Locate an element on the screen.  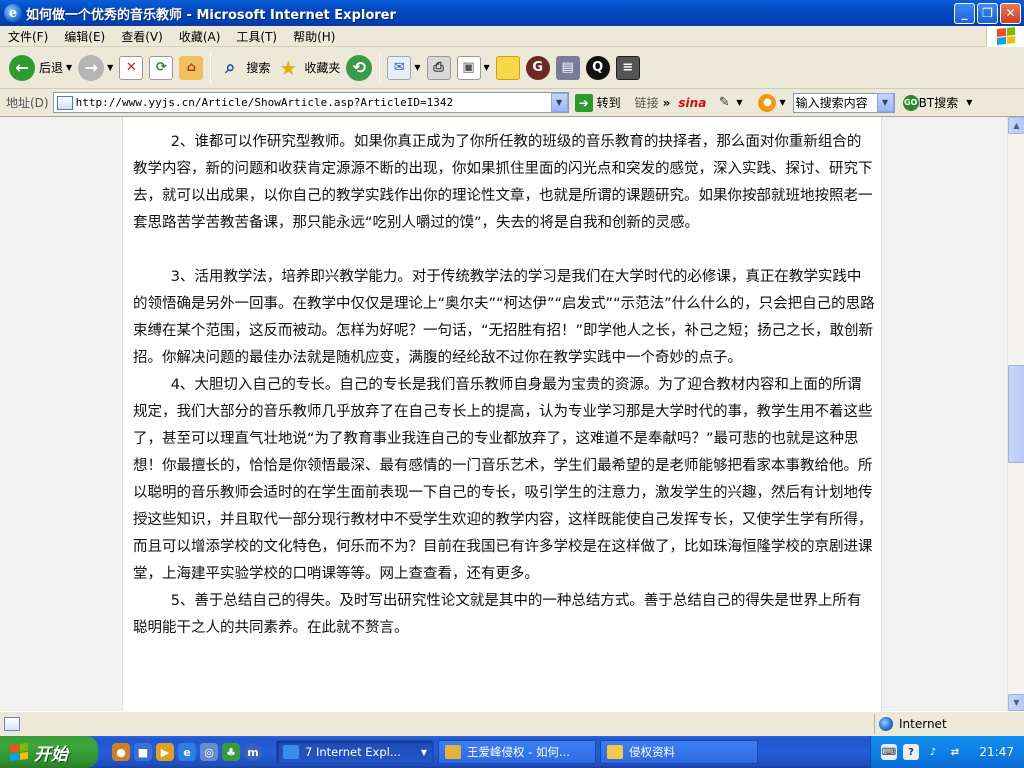
minimize-button: _ is located at coordinates (964, 13).